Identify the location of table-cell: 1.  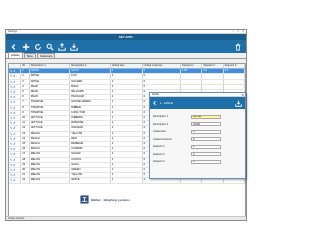
(126, 180).